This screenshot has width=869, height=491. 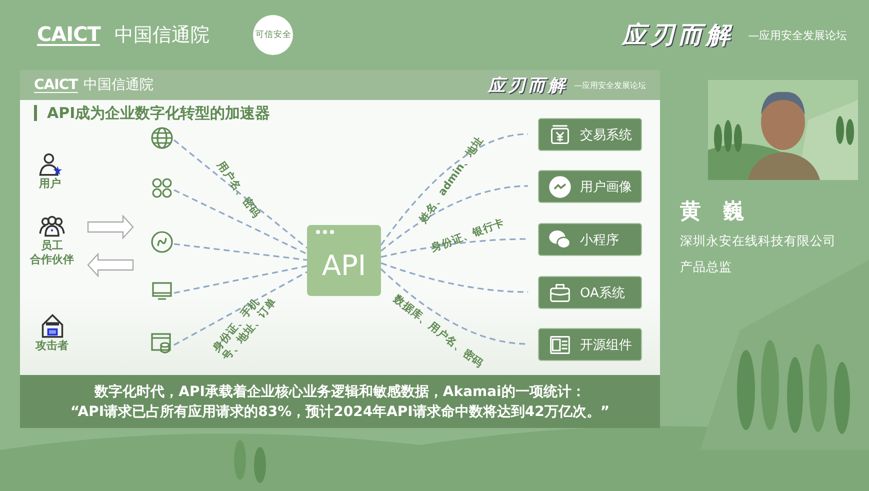 I want to click on four-circles-icon, so click(x=162, y=188).